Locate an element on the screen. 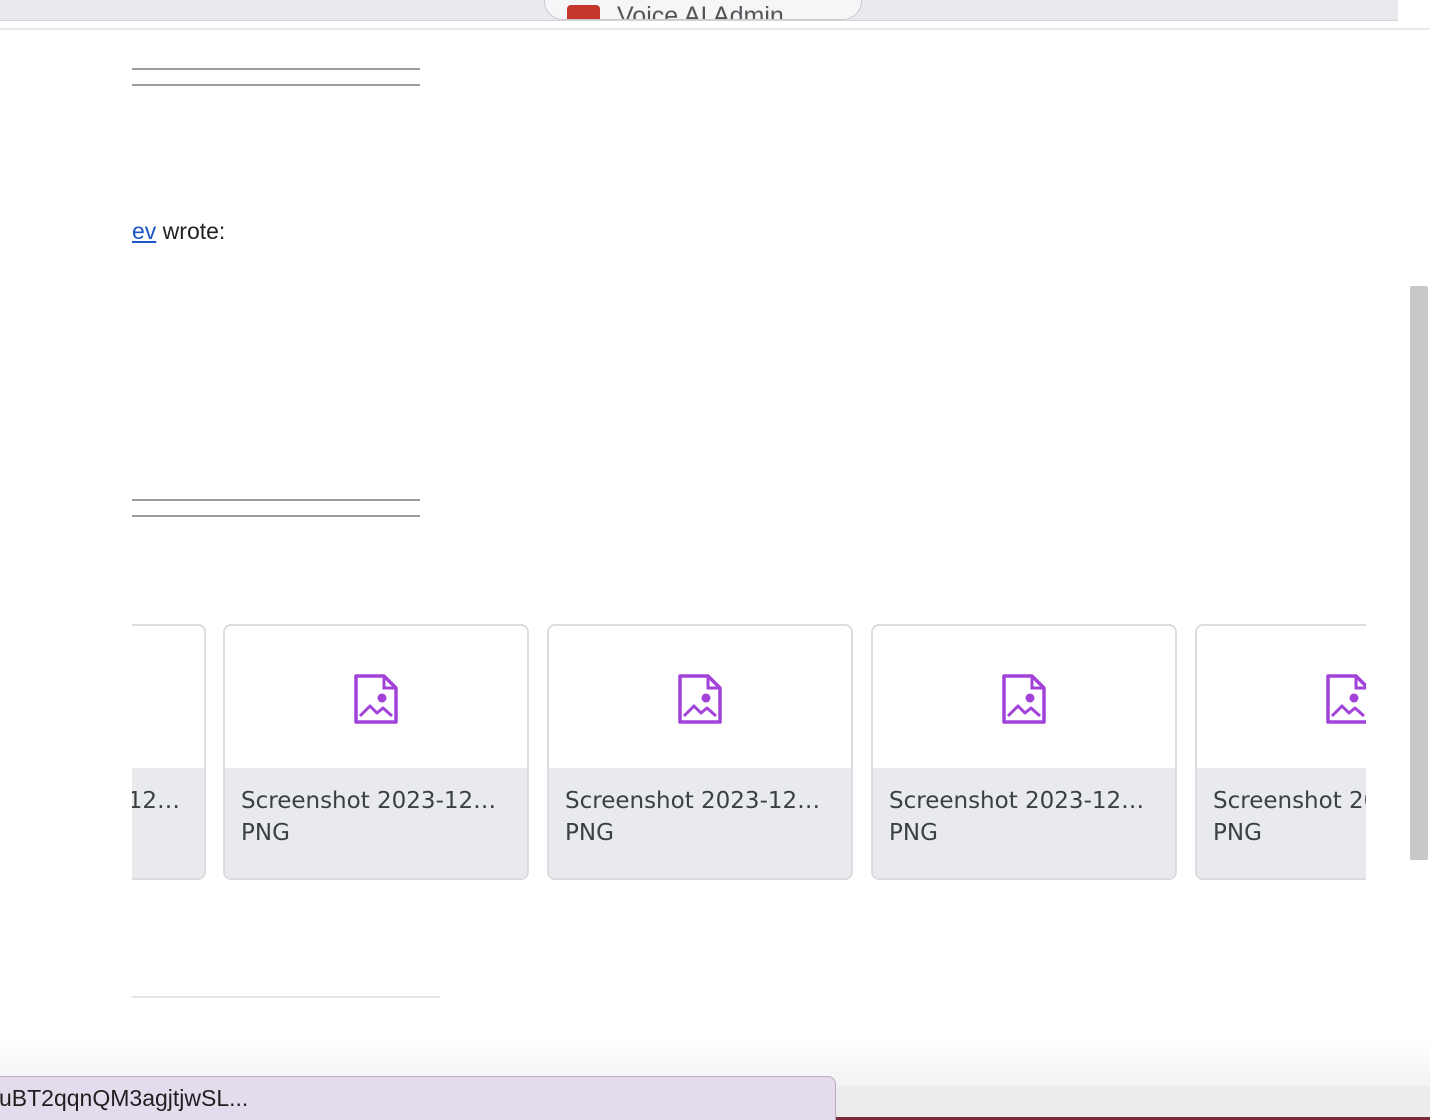  quote-attribution: ev wrote: is located at coordinates (178, 231).